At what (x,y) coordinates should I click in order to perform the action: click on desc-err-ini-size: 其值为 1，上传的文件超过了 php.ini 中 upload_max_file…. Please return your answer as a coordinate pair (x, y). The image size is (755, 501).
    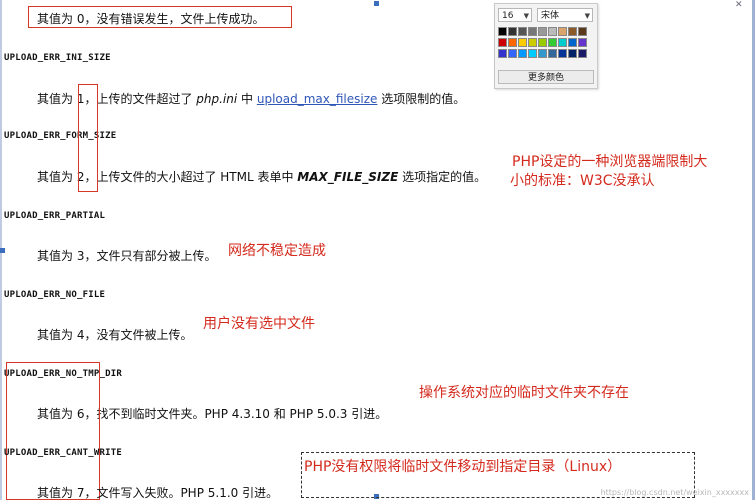
    Looking at the image, I should click on (251, 99).